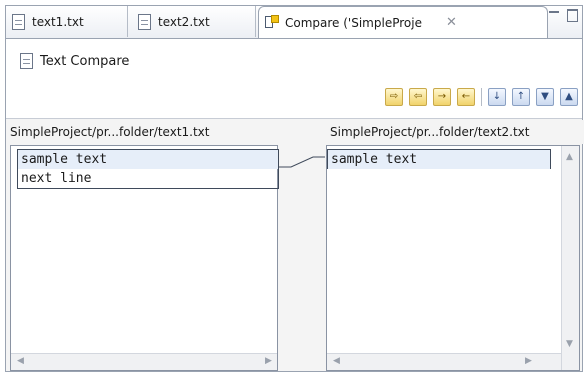 Image resolution: width=588 pixels, height=377 pixels. I want to click on right-line-1: sample text, so click(439, 159).